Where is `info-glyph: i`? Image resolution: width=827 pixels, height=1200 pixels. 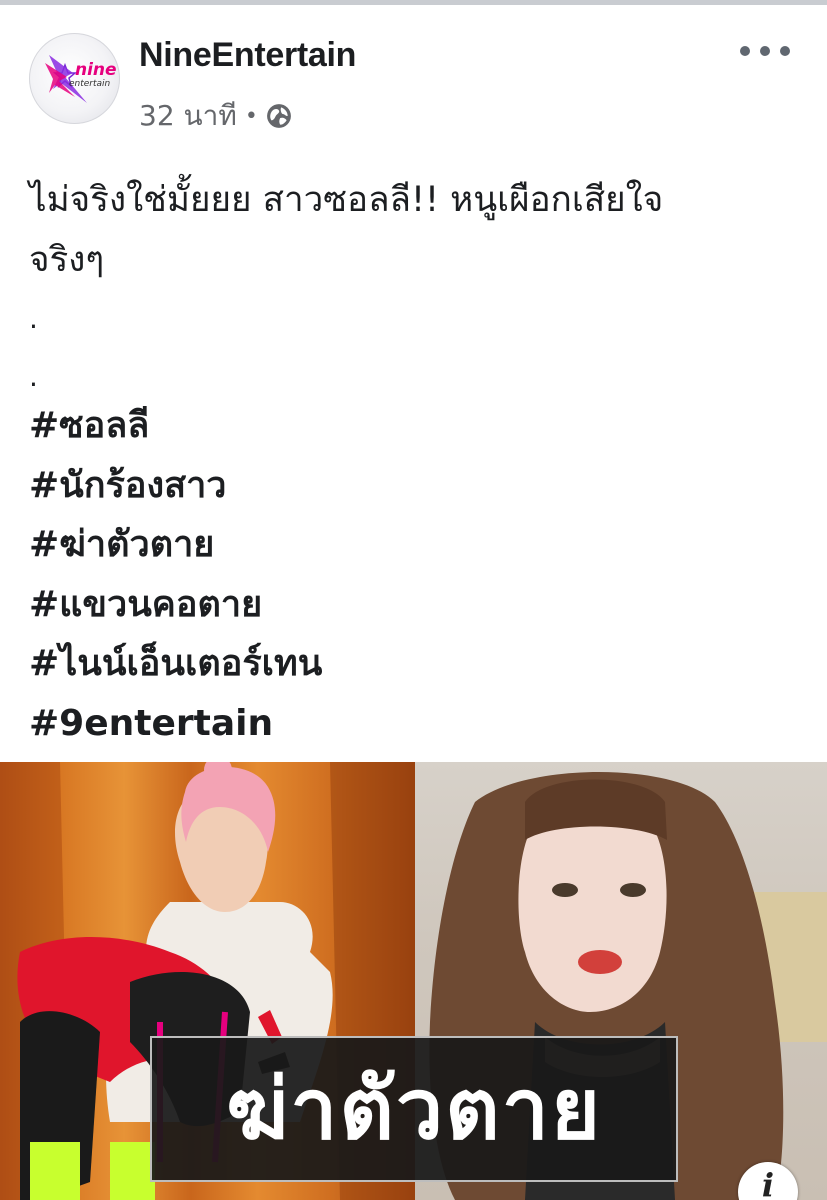 info-glyph: i is located at coordinates (768, 1183).